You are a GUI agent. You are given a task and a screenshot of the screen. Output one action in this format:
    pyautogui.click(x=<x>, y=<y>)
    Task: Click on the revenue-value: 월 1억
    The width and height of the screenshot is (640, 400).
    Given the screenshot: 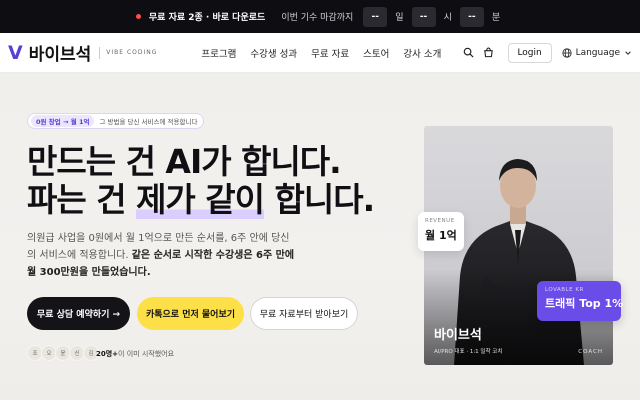 What is the action you would take?
    pyautogui.click(x=441, y=235)
    